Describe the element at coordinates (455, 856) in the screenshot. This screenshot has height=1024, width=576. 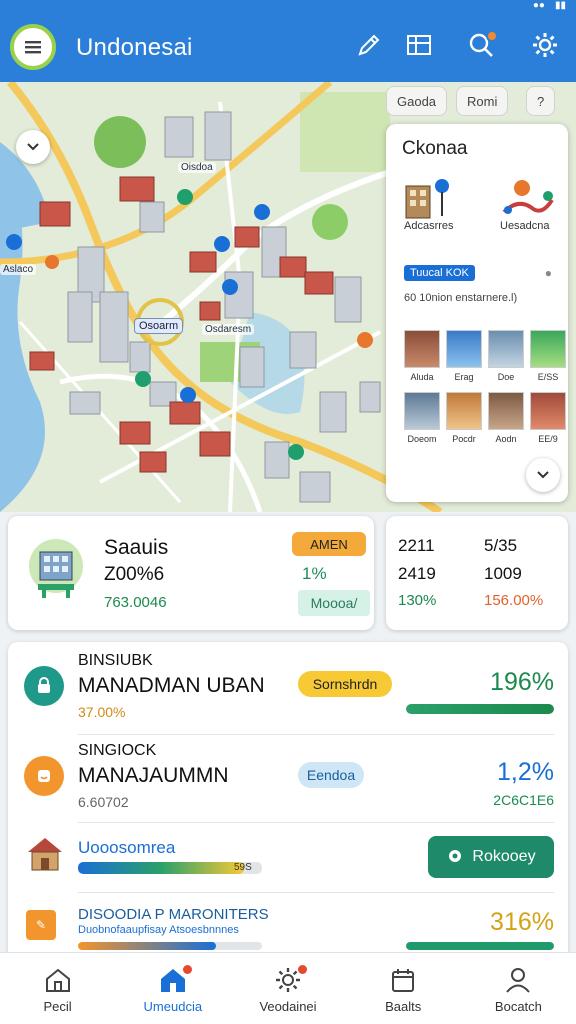
I see `location-pin-icon` at that location.